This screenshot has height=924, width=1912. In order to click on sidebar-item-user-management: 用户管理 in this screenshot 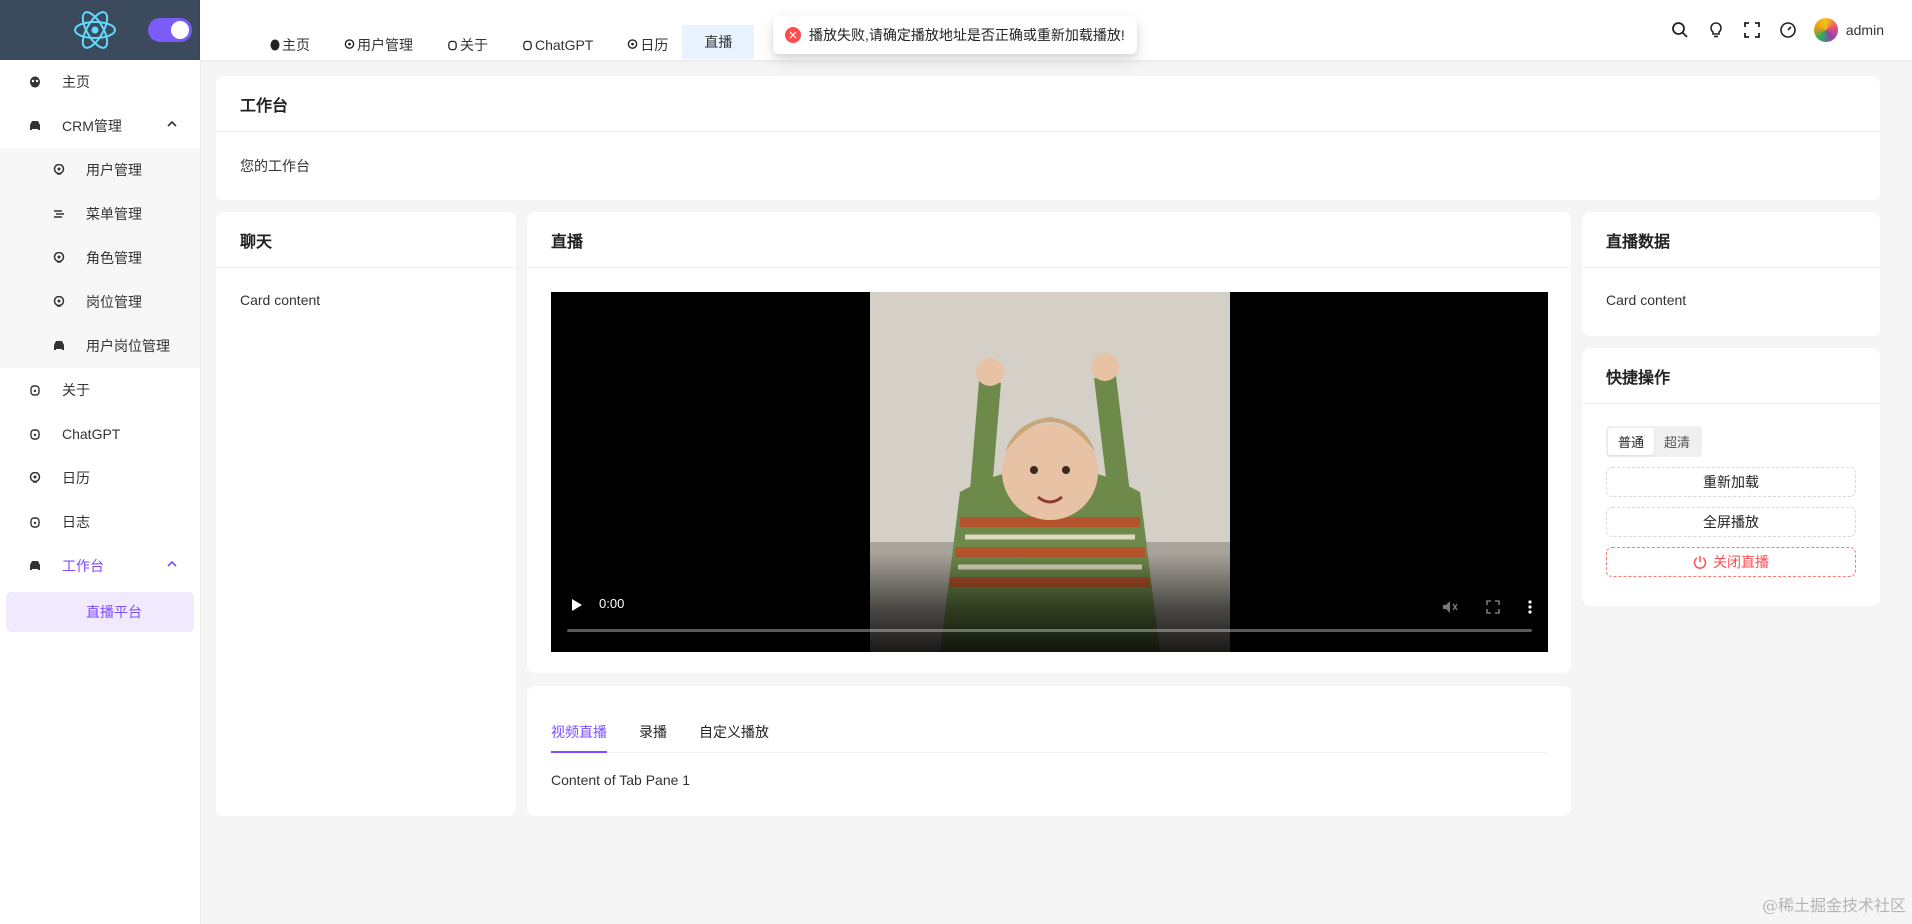, I will do `click(100, 170)`.